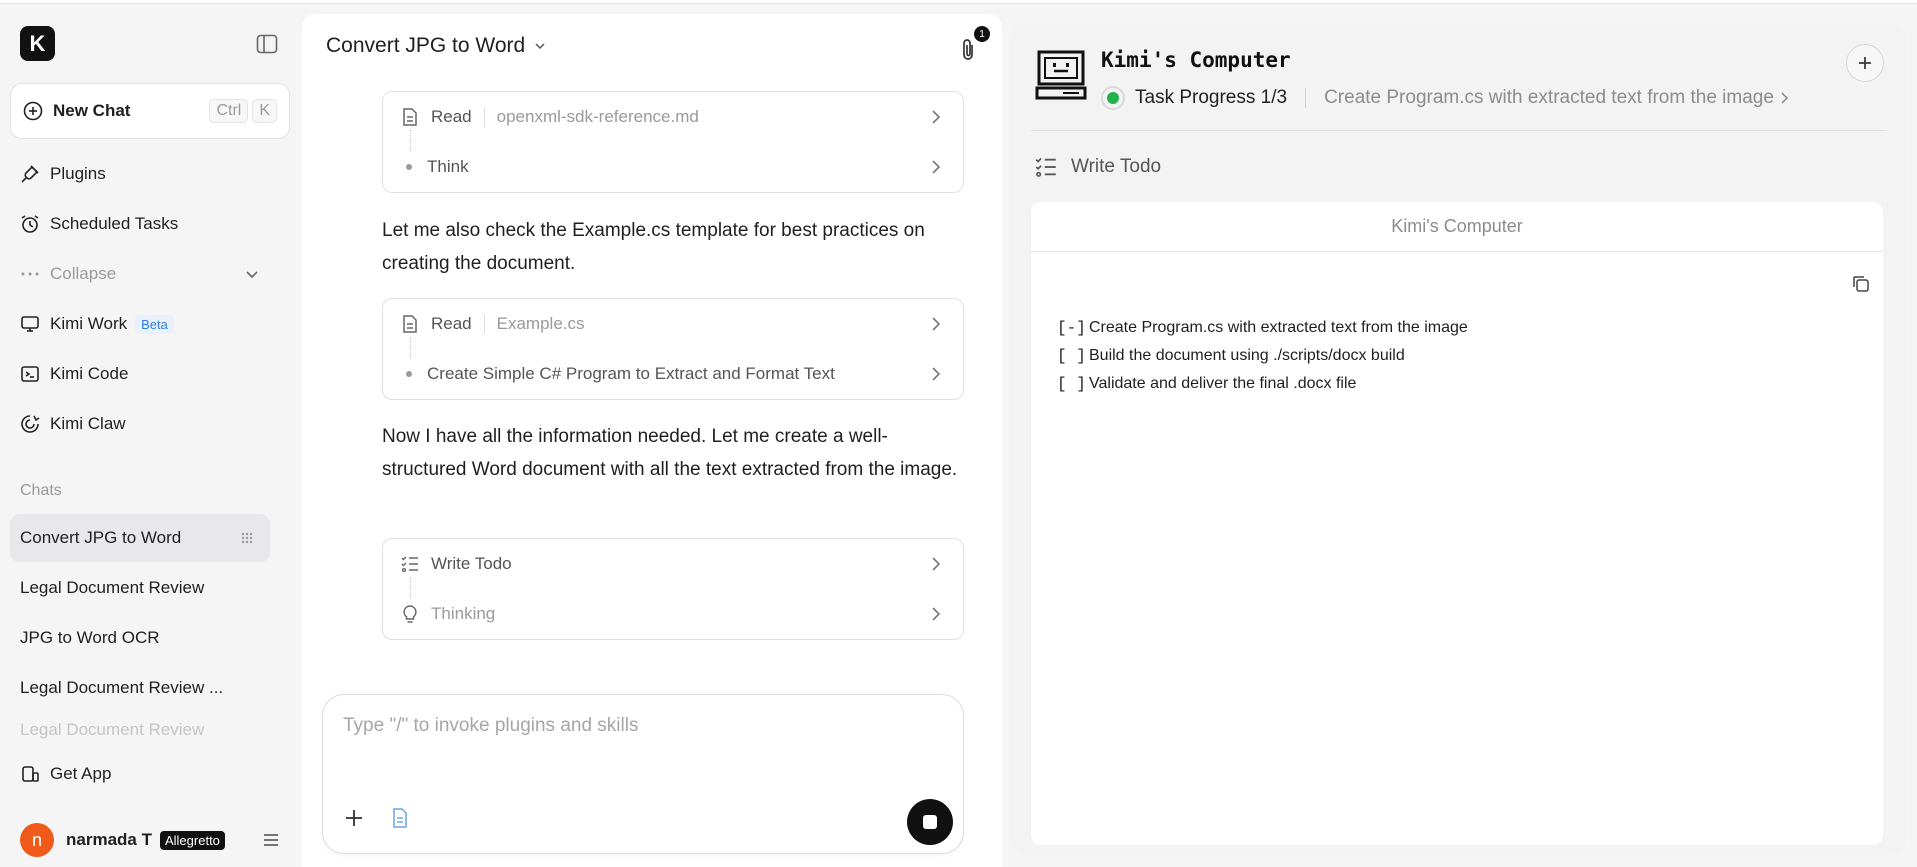 The width and height of the screenshot is (1917, 867). Describe the element at coordinates (109, 839) in the screenshot. I see `user-name: narmada T` at that location.